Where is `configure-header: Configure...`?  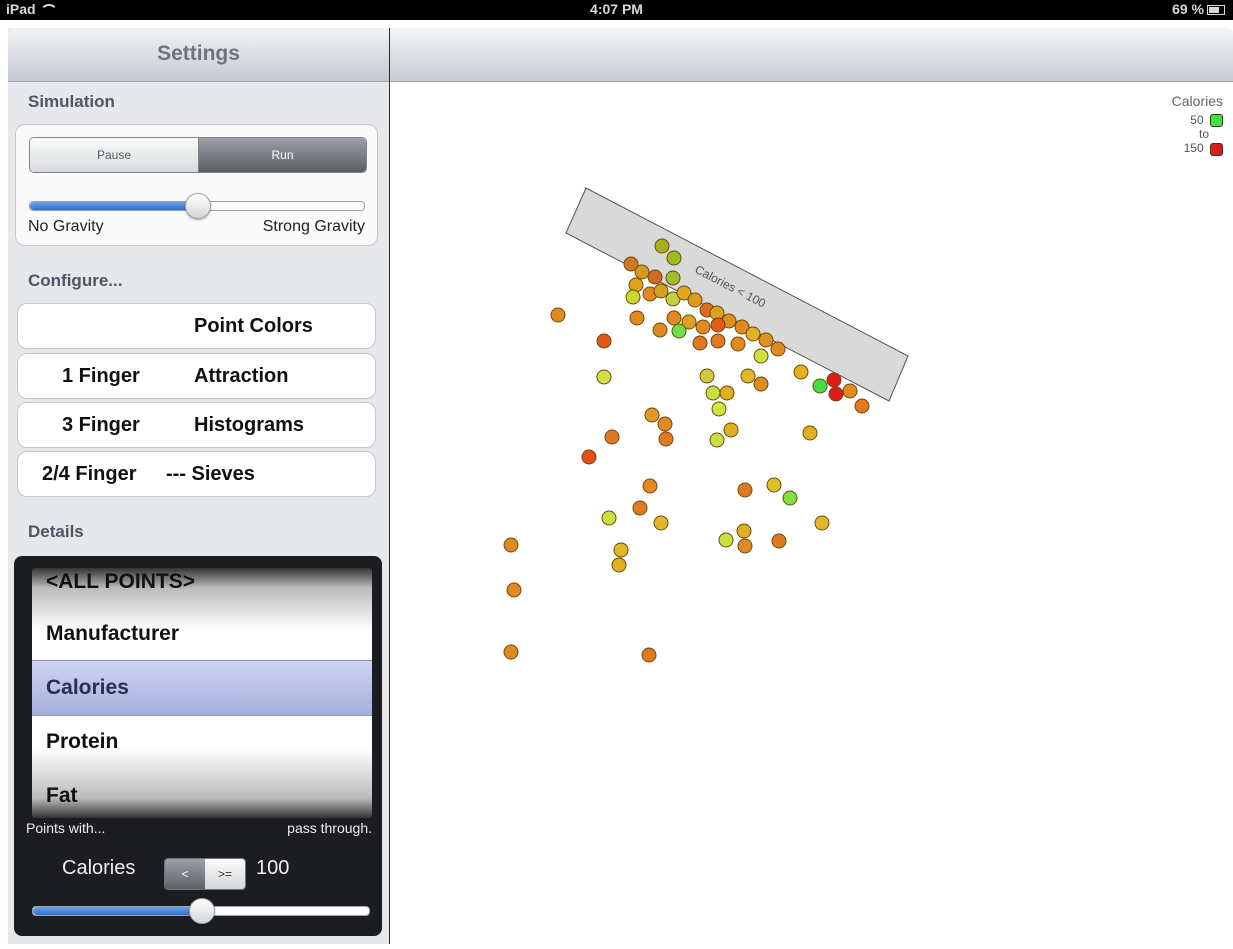 configure-header: Configure... is located at coordinates (75, 280).